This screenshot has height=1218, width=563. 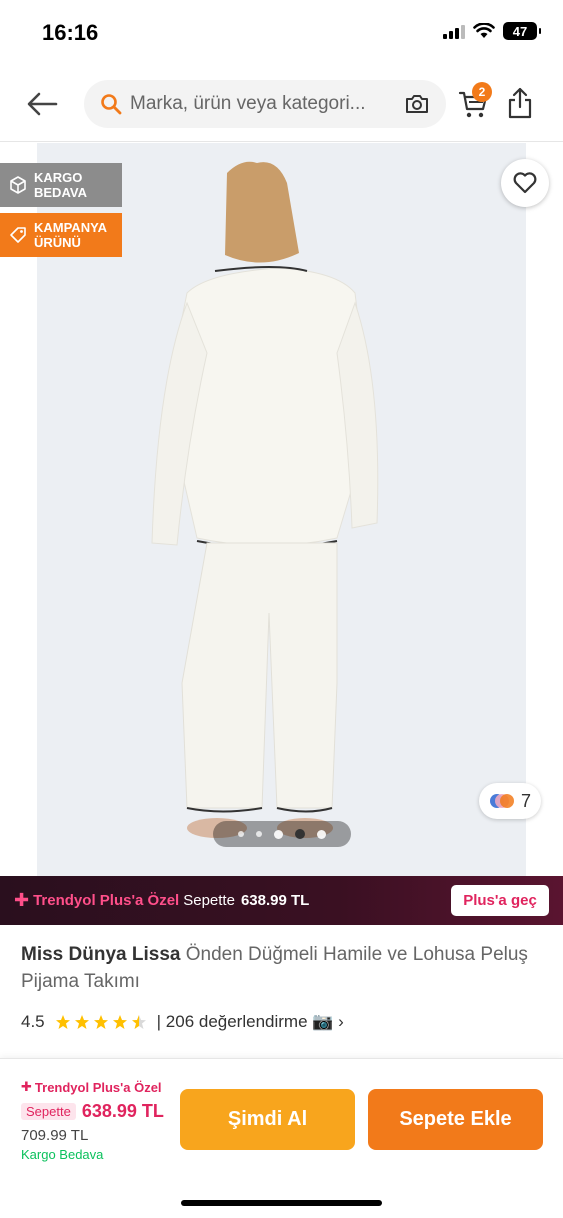 I want to click on plus-title: ✚ Trendyol Plus'a Özel, so click(x=96, y=900).